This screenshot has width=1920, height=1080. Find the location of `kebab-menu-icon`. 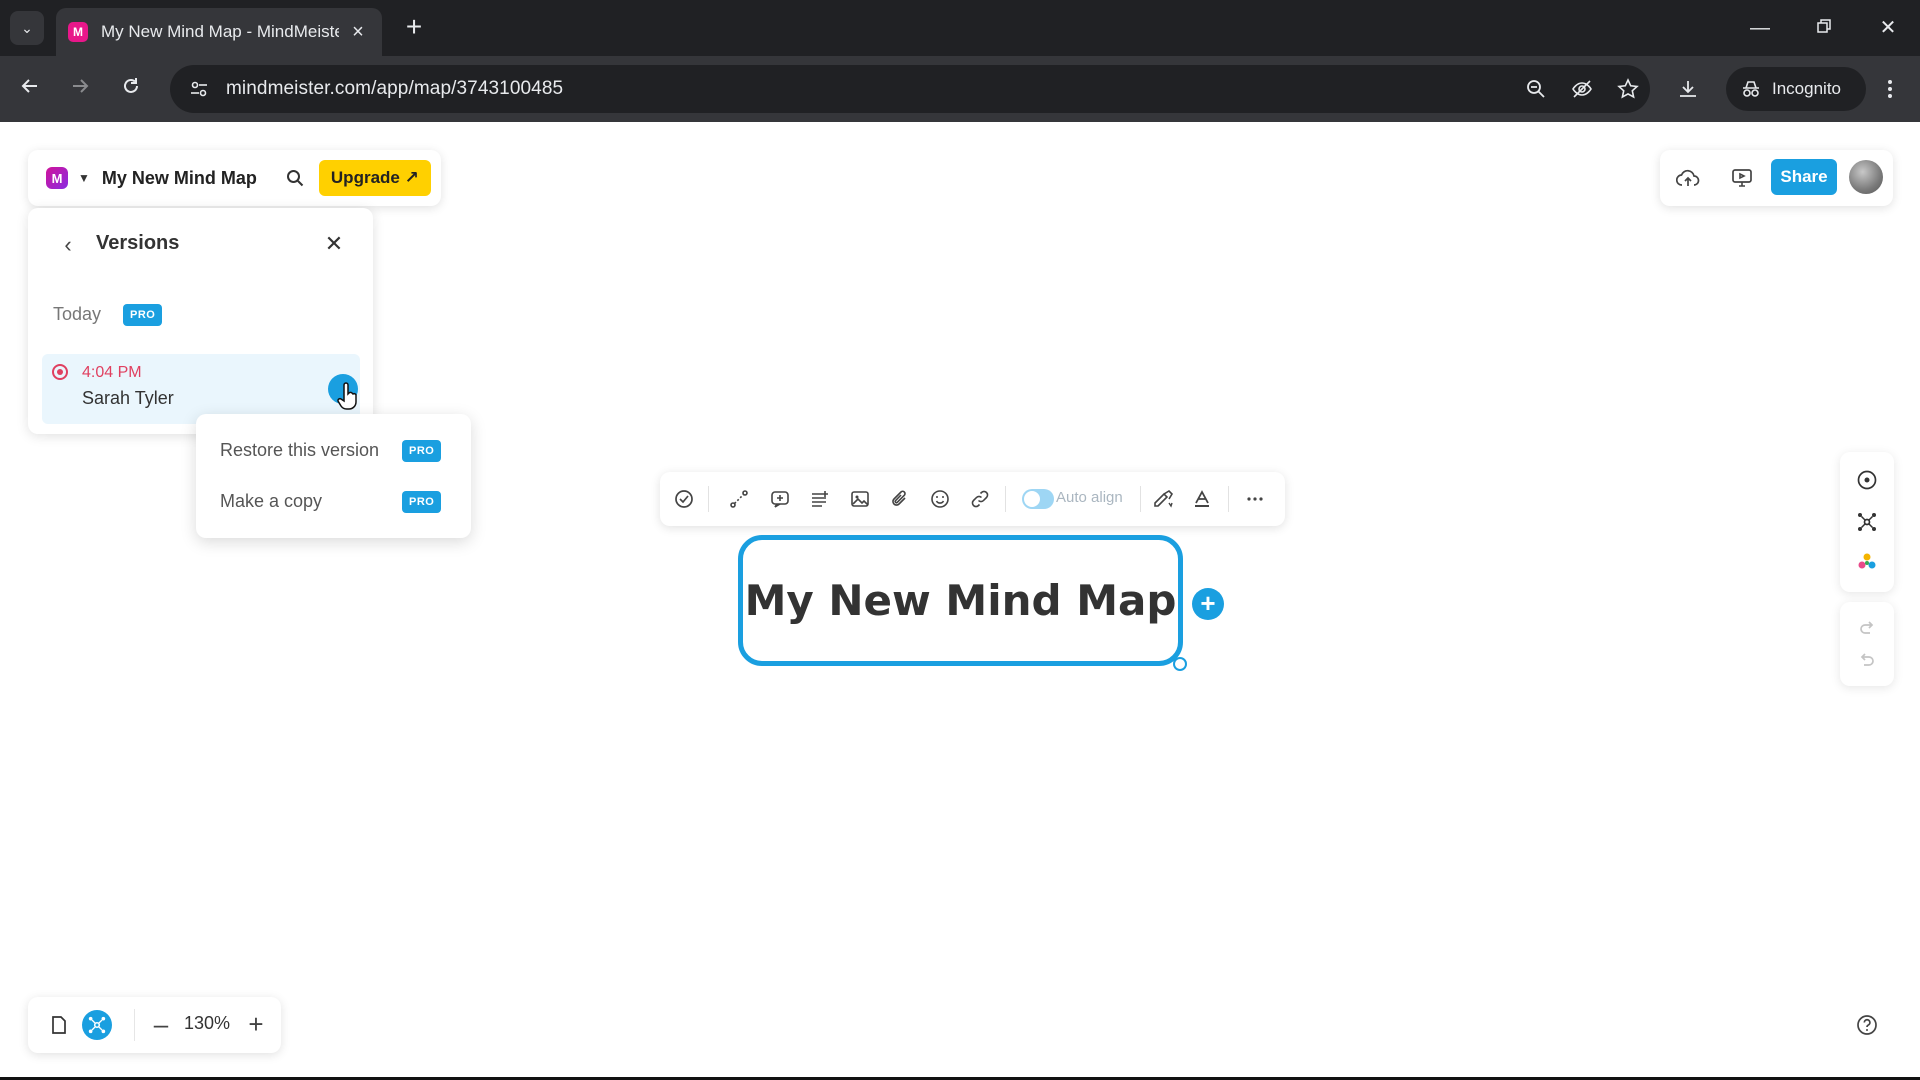

kebab-menu-icon is located at coordinates (1890, 89).